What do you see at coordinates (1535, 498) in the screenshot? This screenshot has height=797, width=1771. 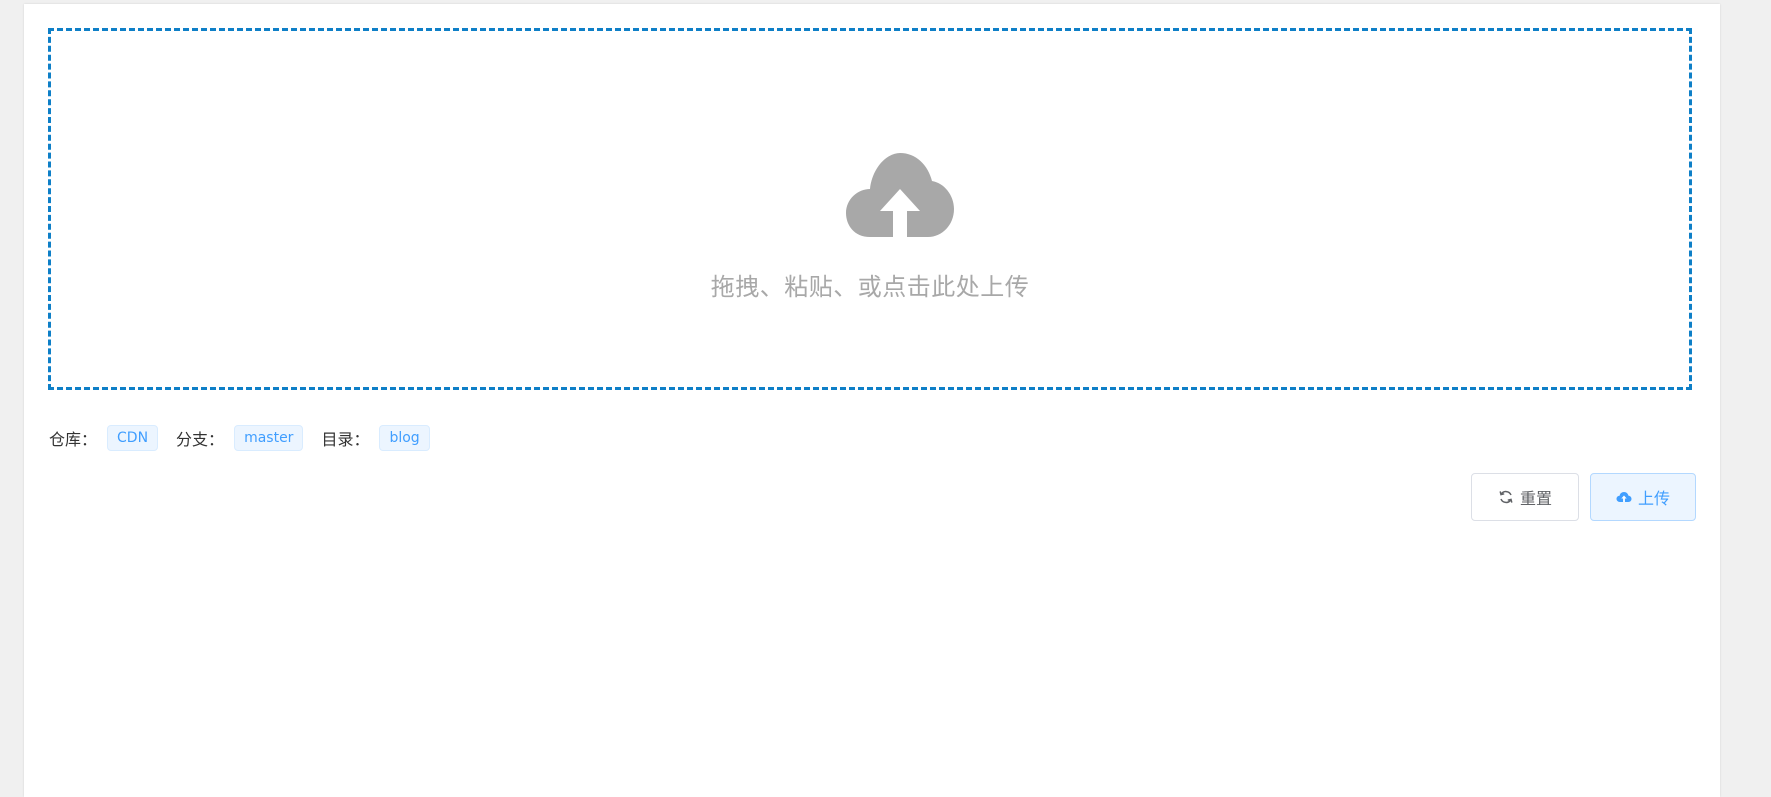 I see `reset-button-label: 重置` at bounding box center [1535, 498].